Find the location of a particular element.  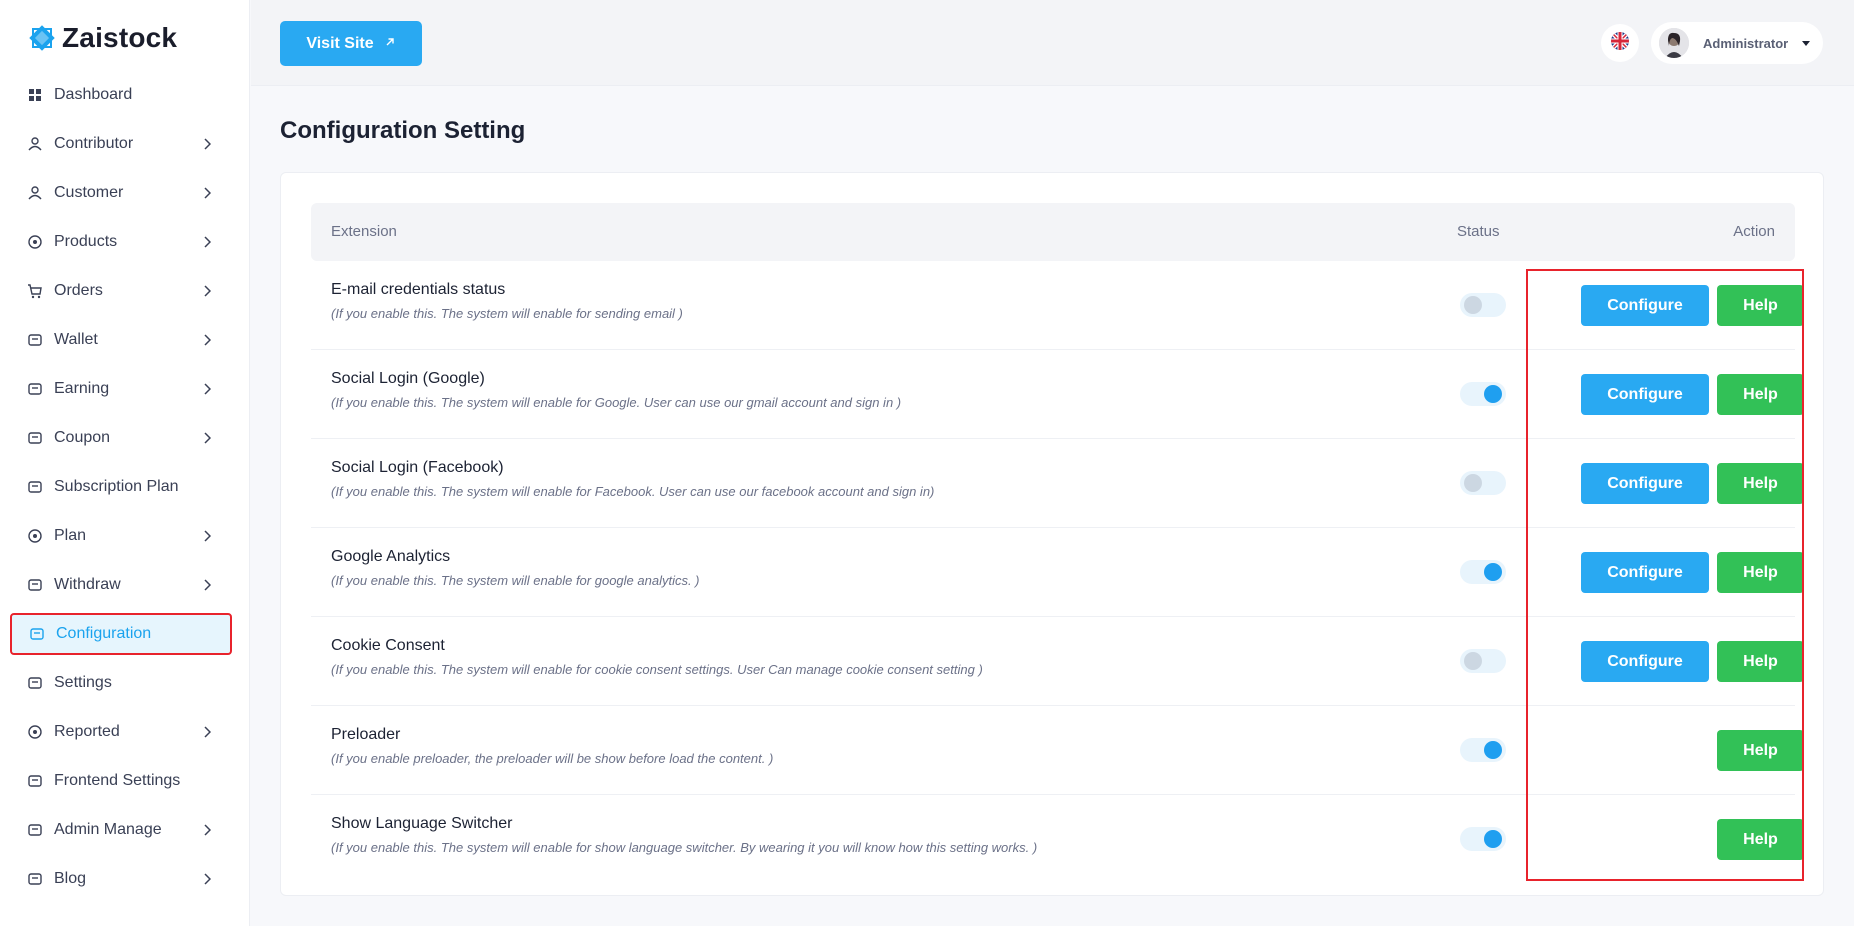

sidebar-item-label: Reported is located at coordinates (87, 731).